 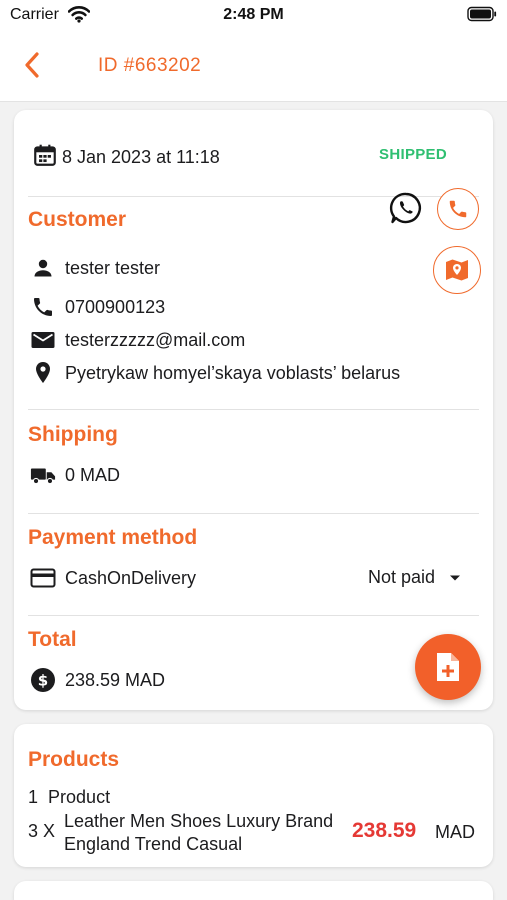 I want to click on order-date: 8 Jan 2023 at 11:18, so click(x=141, y=157).